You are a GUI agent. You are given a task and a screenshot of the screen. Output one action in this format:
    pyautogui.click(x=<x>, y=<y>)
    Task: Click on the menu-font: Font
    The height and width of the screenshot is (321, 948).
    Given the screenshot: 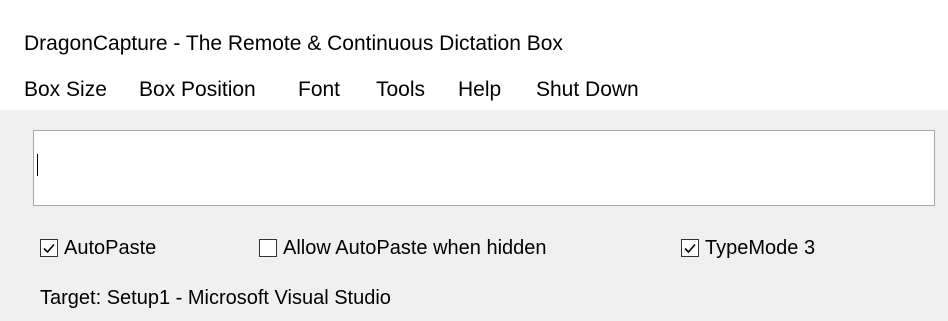 What is the action you would take?
    pyautogui.click(x=319, y=90)
    